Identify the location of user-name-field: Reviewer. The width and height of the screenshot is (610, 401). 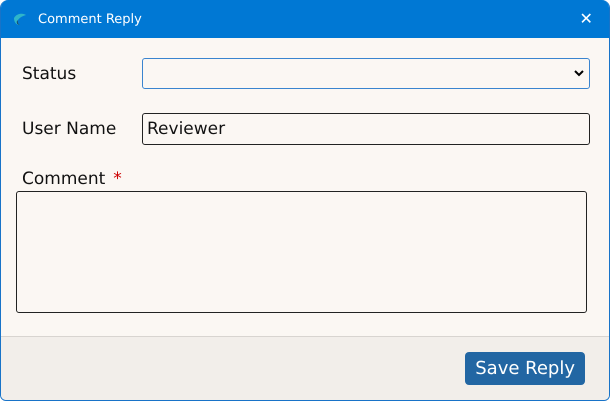
(366, 129).